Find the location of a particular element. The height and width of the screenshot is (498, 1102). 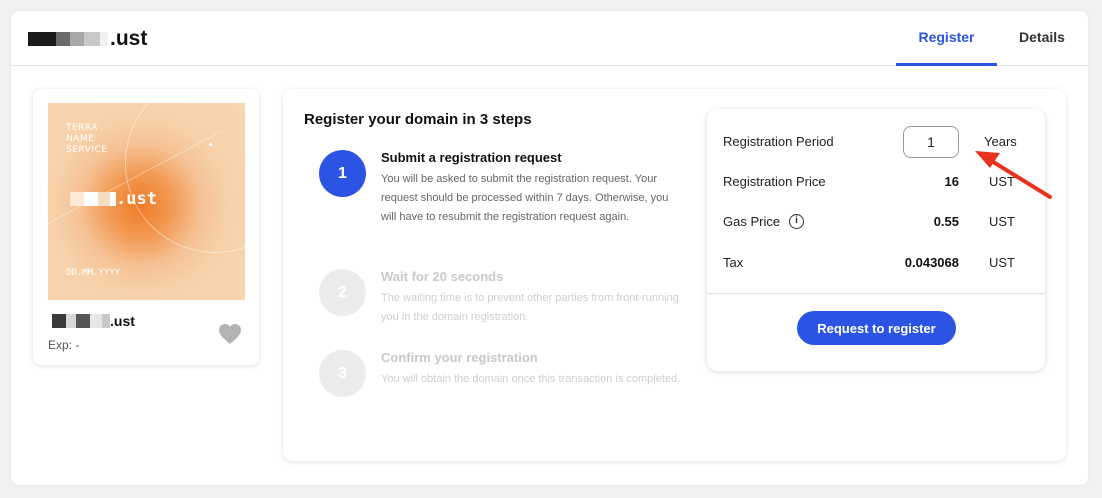

card-domain-suffix: .ust is located at coordinates (122, 321).